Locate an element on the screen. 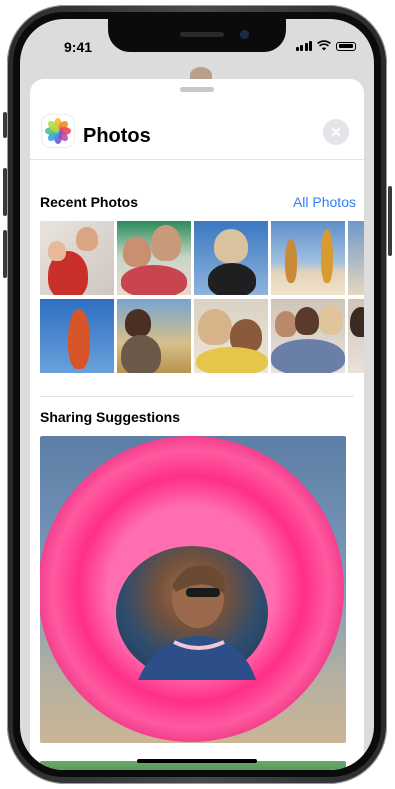 The image size is (395, 789). sheet-header: Photos × is located at coordinates (197, 128).